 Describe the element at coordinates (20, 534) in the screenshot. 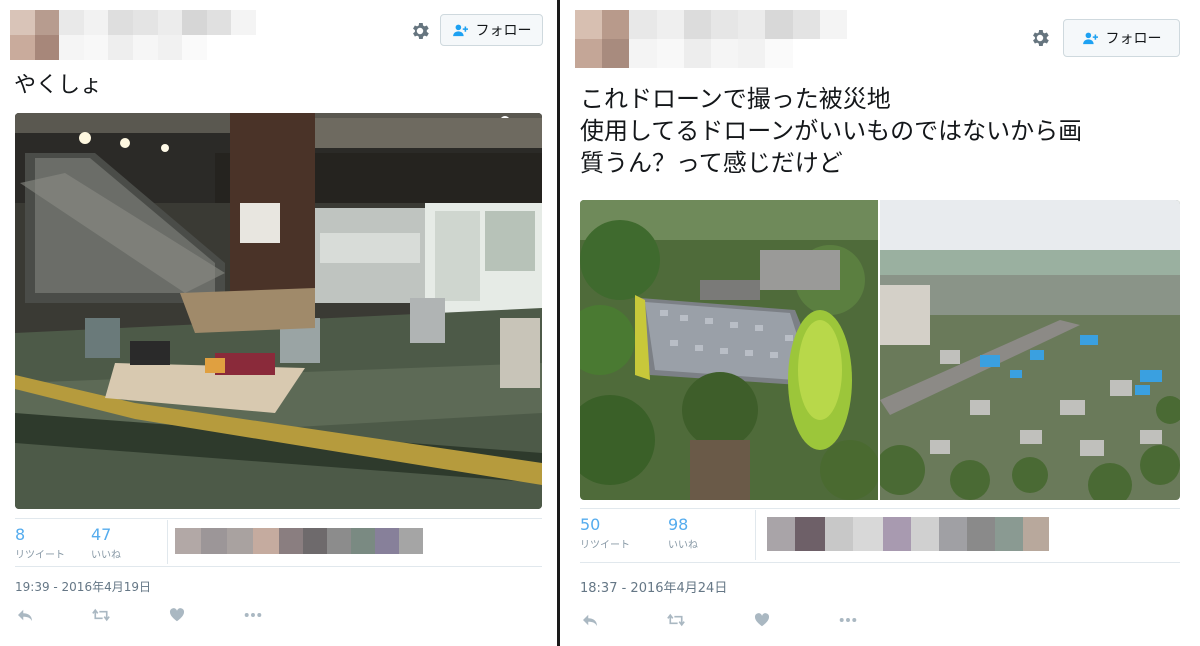

I see `retweet-count: 8` at that location.